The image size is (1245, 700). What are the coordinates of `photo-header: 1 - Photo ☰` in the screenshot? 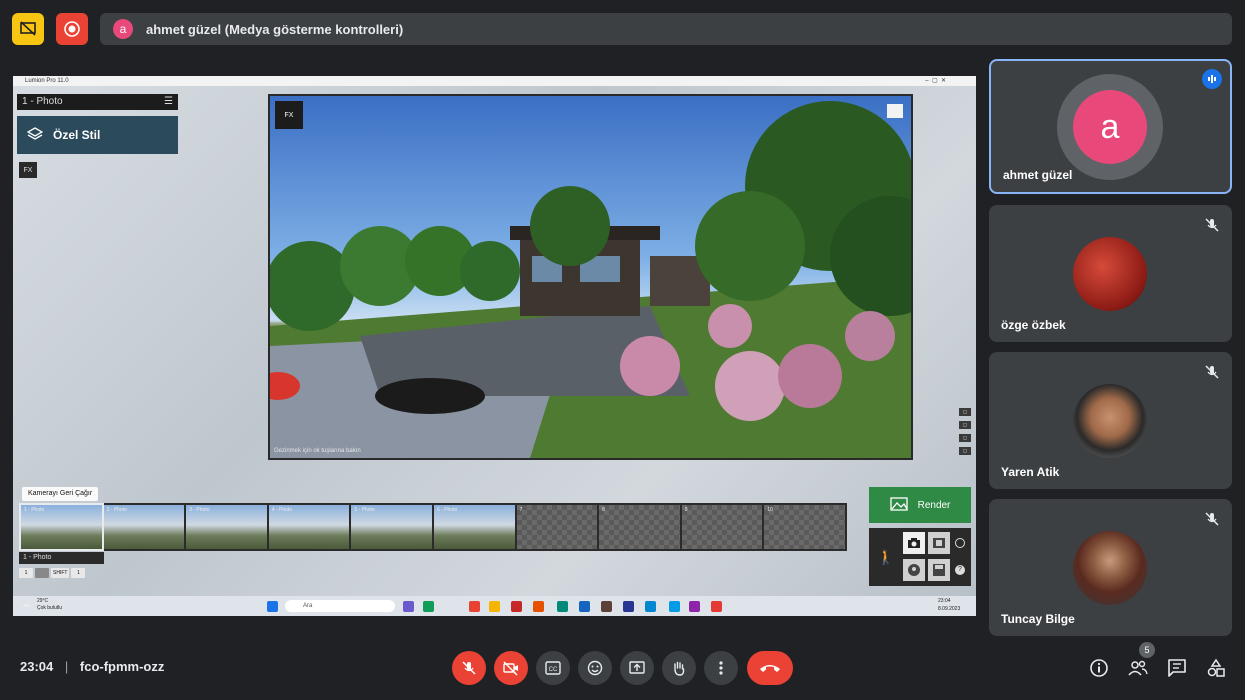 It's located at (97, 102).